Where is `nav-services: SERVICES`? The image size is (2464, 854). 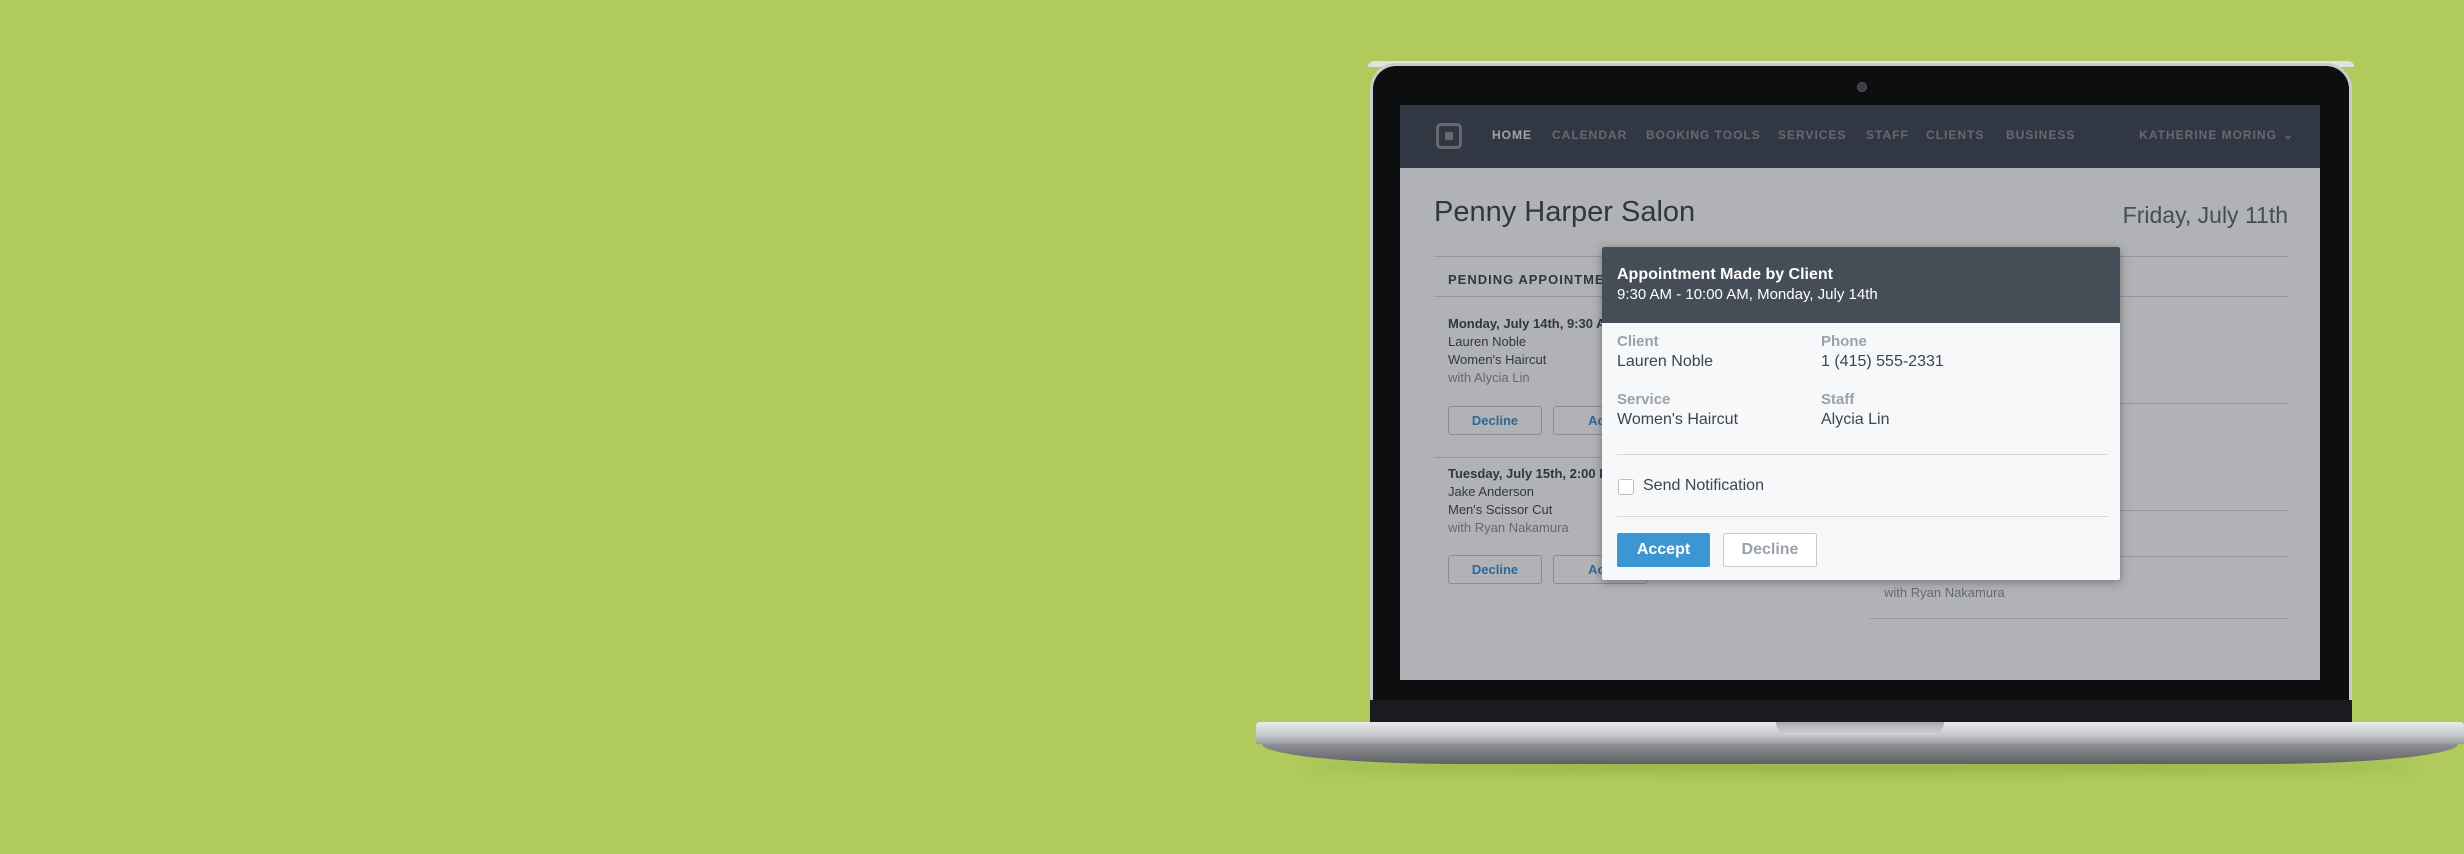 nav-services: SERVICES is located at coordinates (1812, 135).